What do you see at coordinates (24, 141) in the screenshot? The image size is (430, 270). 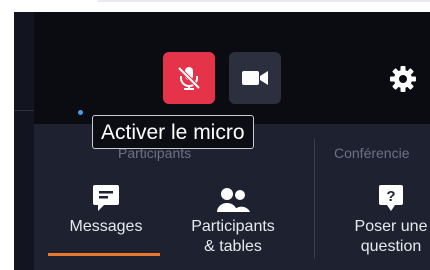 I see `left-strip` at bounding box center [24, 141].